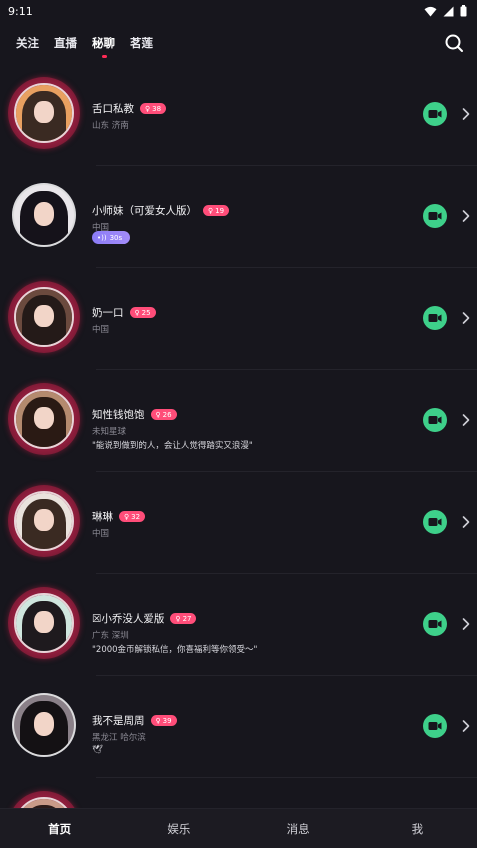 Image resolution: width=477 pixels, height=848 pixels. What do you see at coordinates (102, 237) in the screenshot?
I see `voice-wave-icon: •))` at bounding box center [102, 237].